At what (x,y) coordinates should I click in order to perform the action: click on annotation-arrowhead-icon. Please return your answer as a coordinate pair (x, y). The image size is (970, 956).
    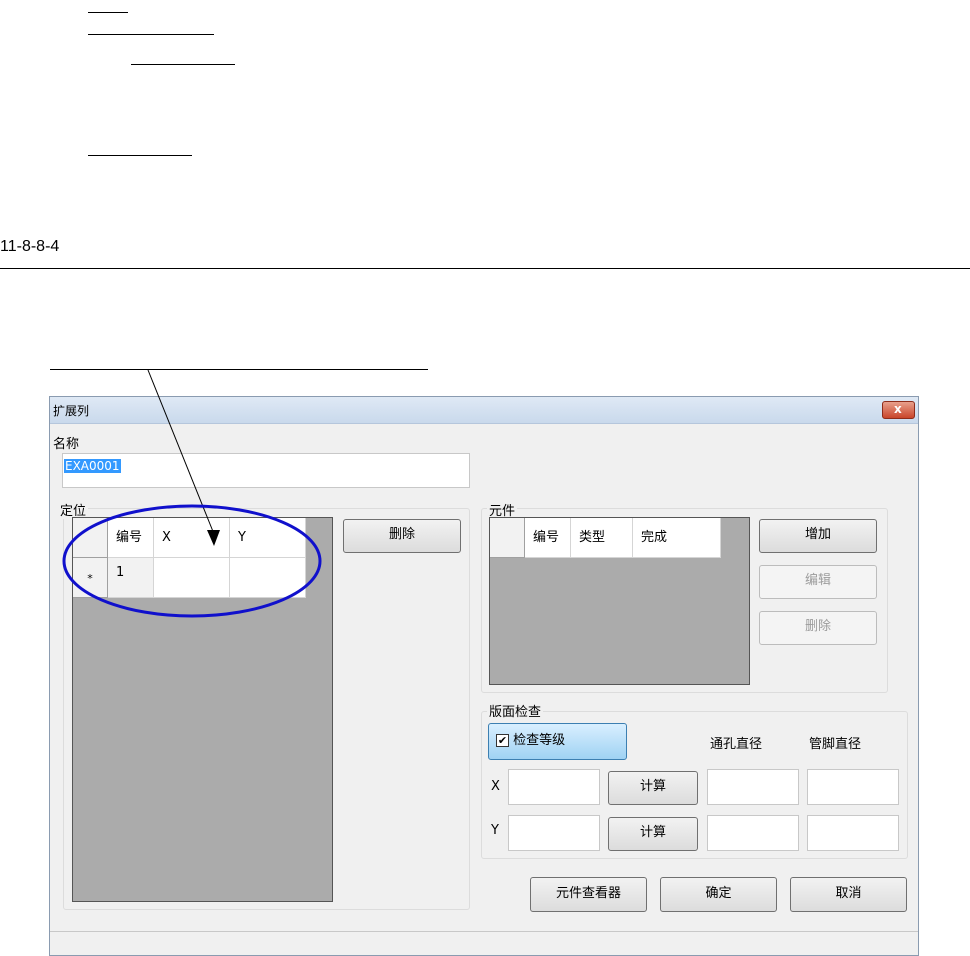
    Looking at the image, I should click on (213, 538).